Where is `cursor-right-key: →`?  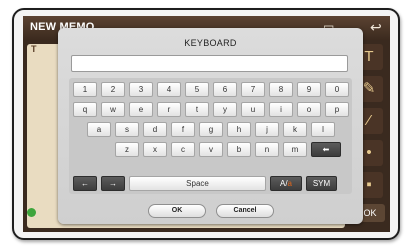 cursor-right-key: → is located at coordinates (113, 183).